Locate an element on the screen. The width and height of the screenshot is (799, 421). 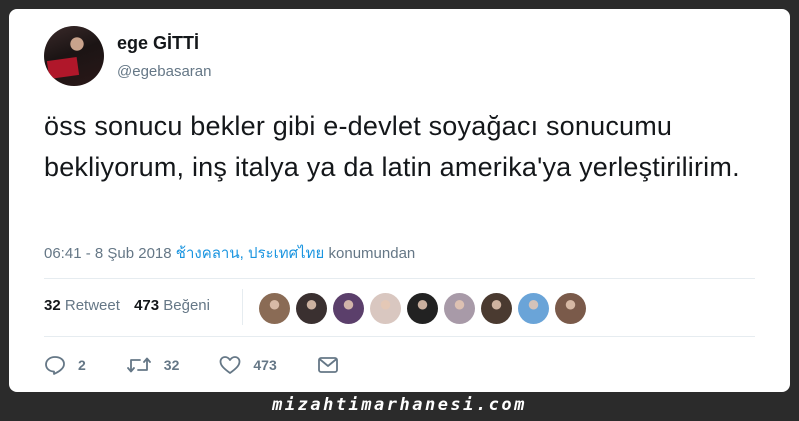
liker-avatars is located at coordinates (425, 308).